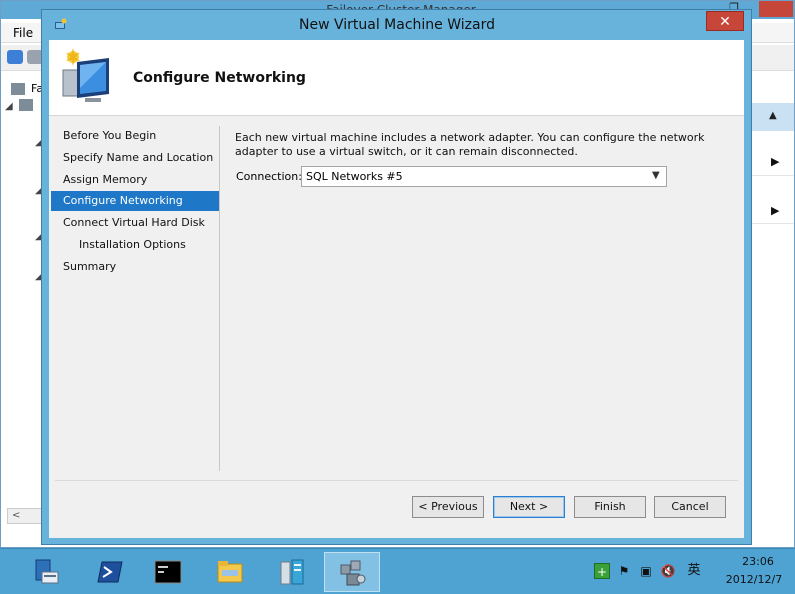 The width and height of the screenshot is (795, 594). What do you see at coordinates (135, 201) in the screenshot?
I see `wizard-step: Configure Networking` at bounding box center [135, 201].